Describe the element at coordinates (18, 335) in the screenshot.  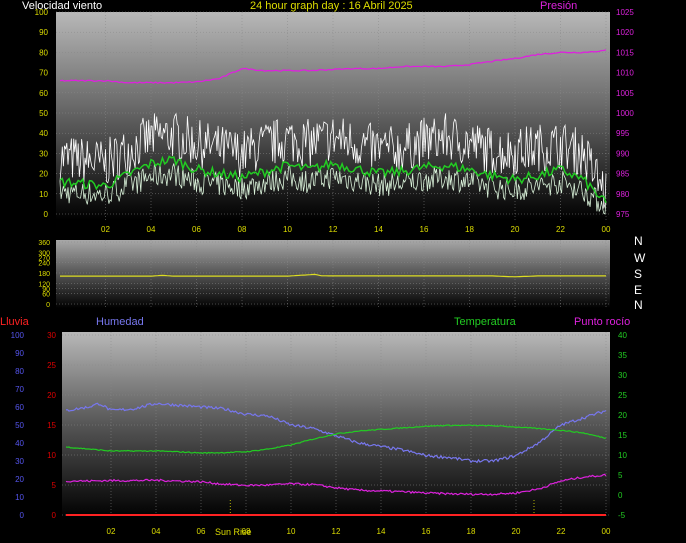
I see `humidity-ytick-label: 100` at that location.